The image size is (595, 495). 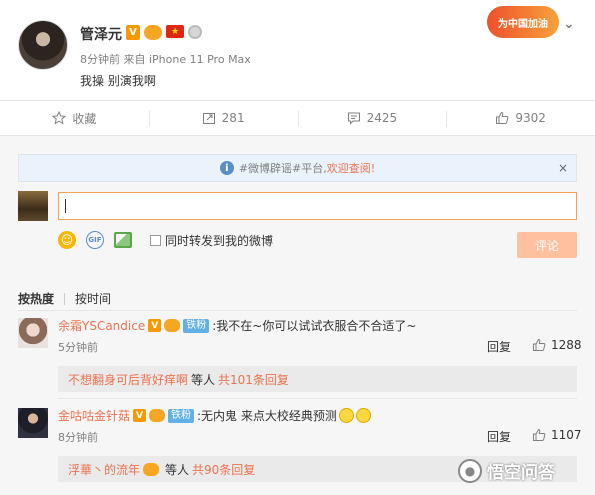 I want to click on comment-input, so click(x=317, y=206).